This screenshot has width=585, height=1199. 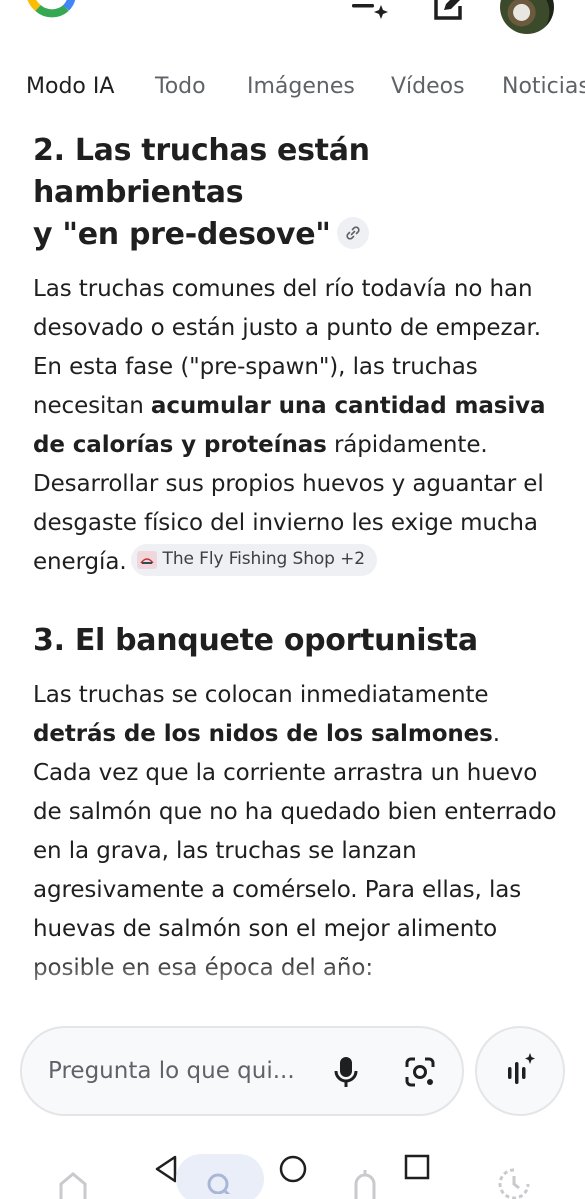 What do you see at coordinates (365, 1182) in the screenshot?
I see `notifications-icon` at bounding box center [365, 1182].